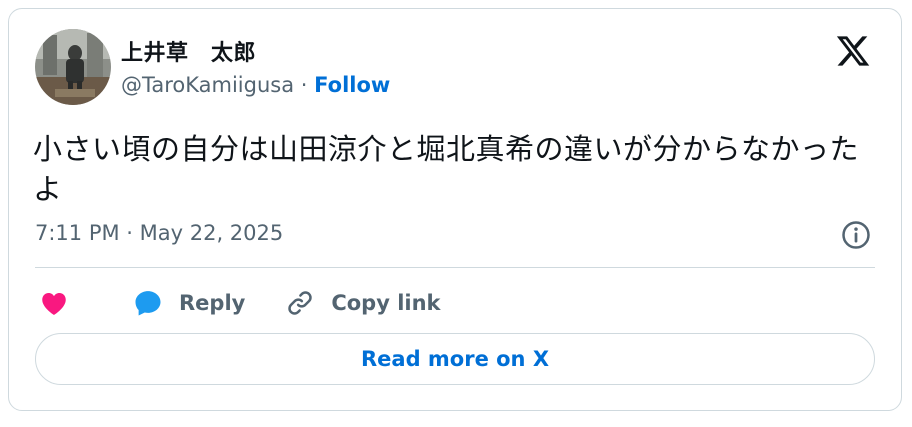 This screenshot has height=427, width=912. I want to click on info-icon, so click(856, 235).